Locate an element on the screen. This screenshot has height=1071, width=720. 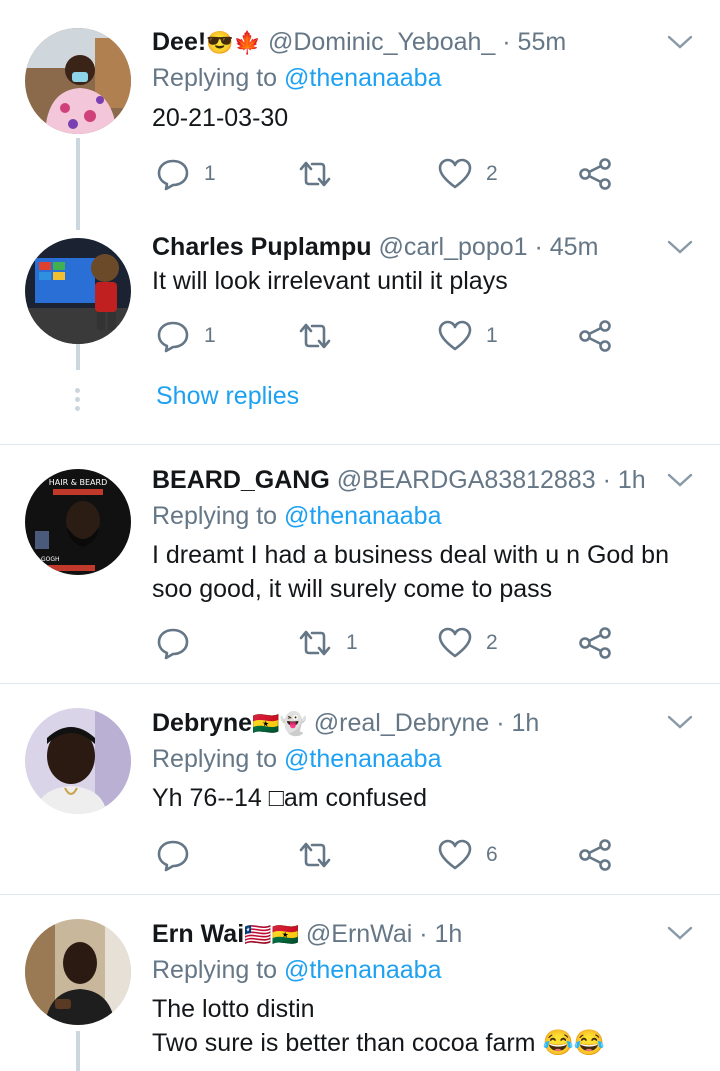
user-handle: @BEARDGA83812883 is located at coordinates (466, 480).